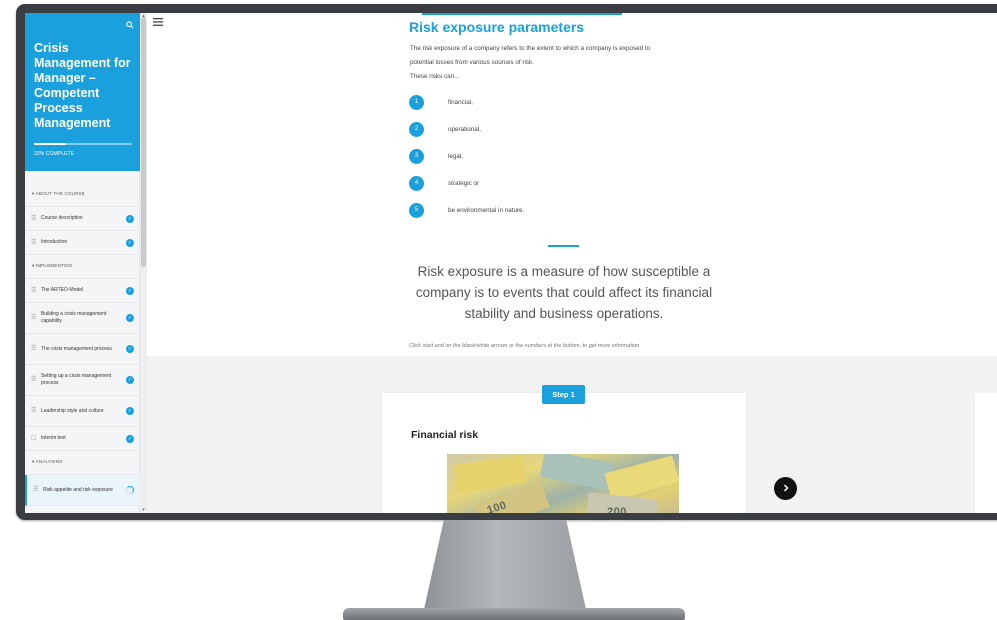 The width and height of the screenshot is (997, 620). Describe the element at coordinates (83, 144) in the screenshot. I see `course-progress-bar` at that location.